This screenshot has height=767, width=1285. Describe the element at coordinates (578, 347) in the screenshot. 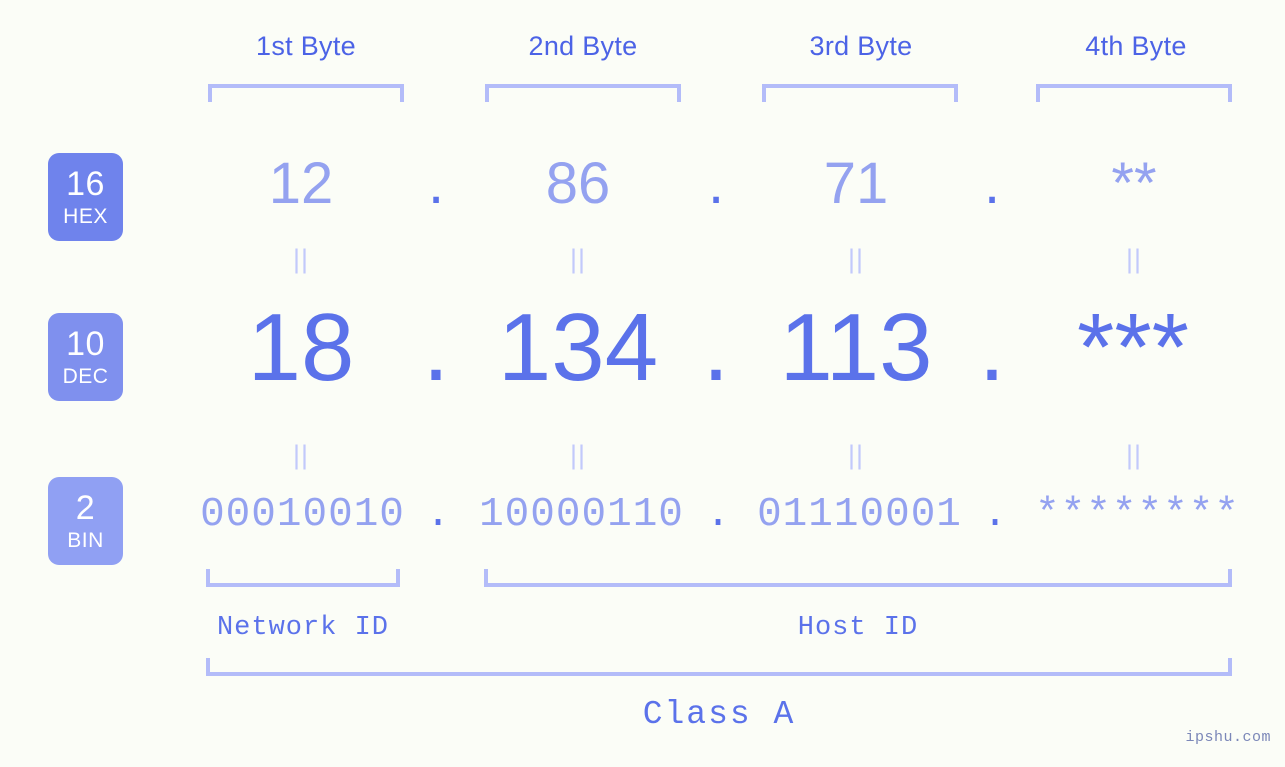

I see `dec-octet-2: 134` at that location.